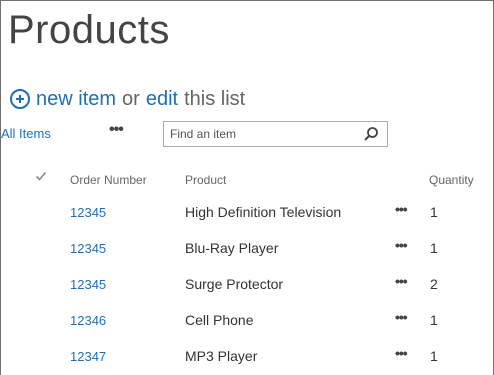 The height and width of the screenshot is (375, 494). What do you see at coordinates (20, 99) in the screenshot?
I see `add-circle-icon` at bounding box center [20, 99].